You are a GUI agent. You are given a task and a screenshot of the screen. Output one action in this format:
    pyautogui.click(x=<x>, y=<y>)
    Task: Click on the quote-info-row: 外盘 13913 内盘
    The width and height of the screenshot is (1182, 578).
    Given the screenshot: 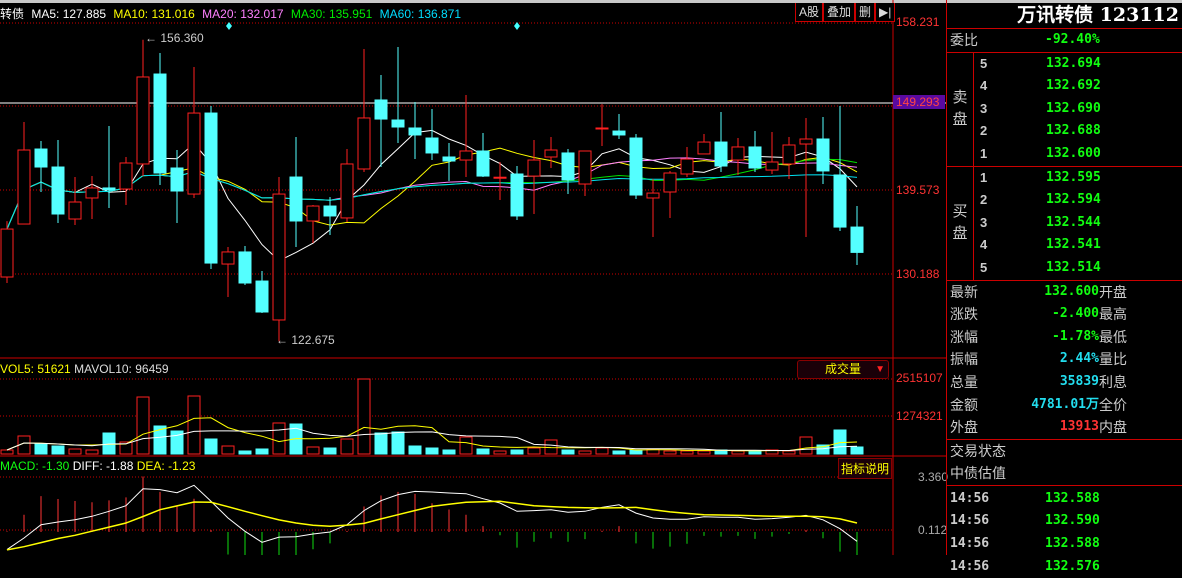 What is the action you would take?
    pyautogui.click(x=1064, y=427)
    